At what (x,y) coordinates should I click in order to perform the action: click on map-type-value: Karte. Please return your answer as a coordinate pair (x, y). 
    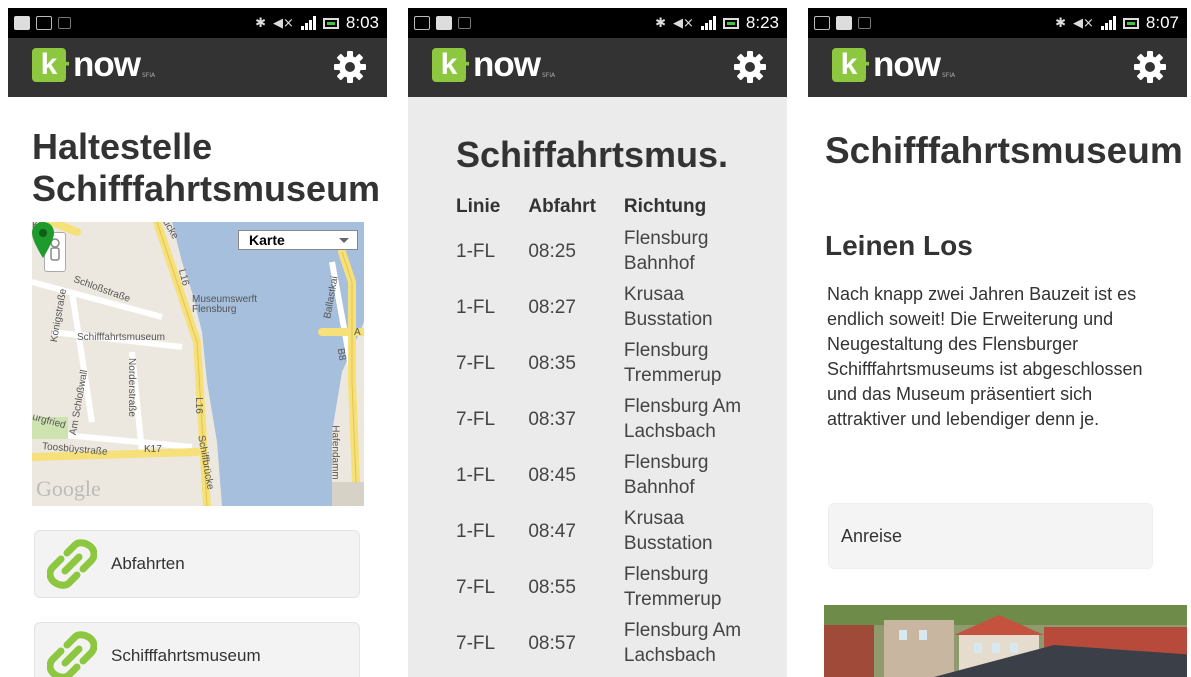
    Looking at the image, I should click on (267, 240).